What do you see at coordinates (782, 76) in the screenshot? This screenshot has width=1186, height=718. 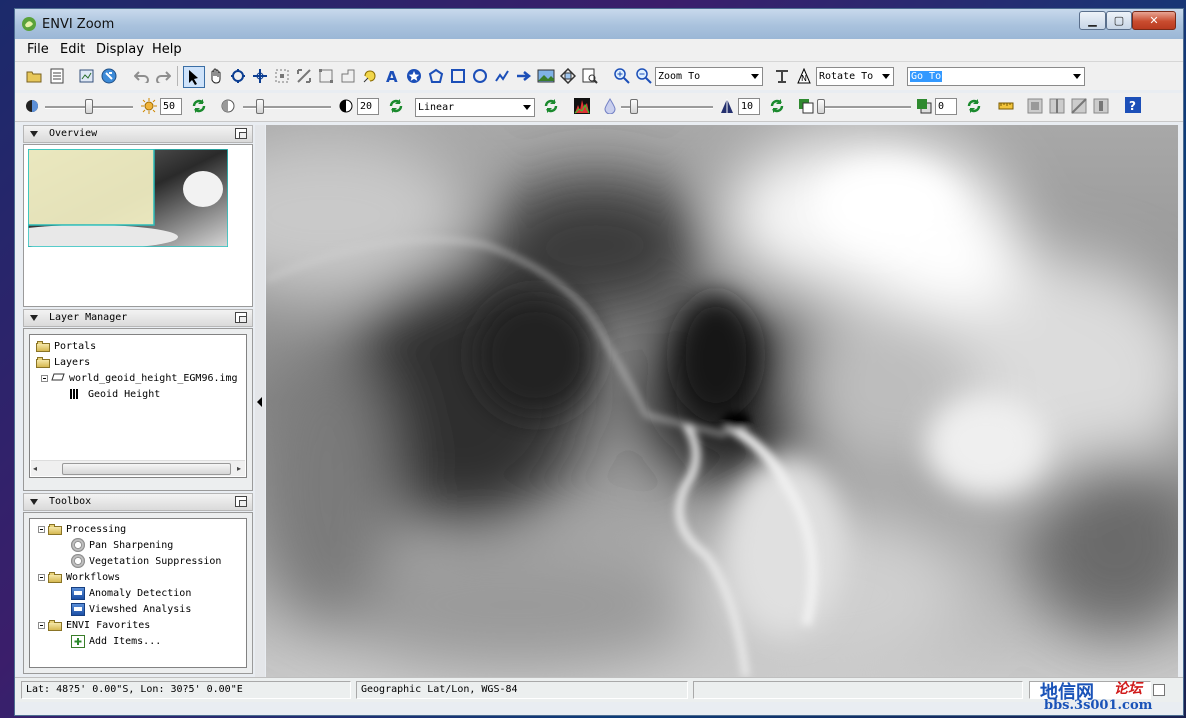 I see `rotate-icon` at bounding box center [782, 76].